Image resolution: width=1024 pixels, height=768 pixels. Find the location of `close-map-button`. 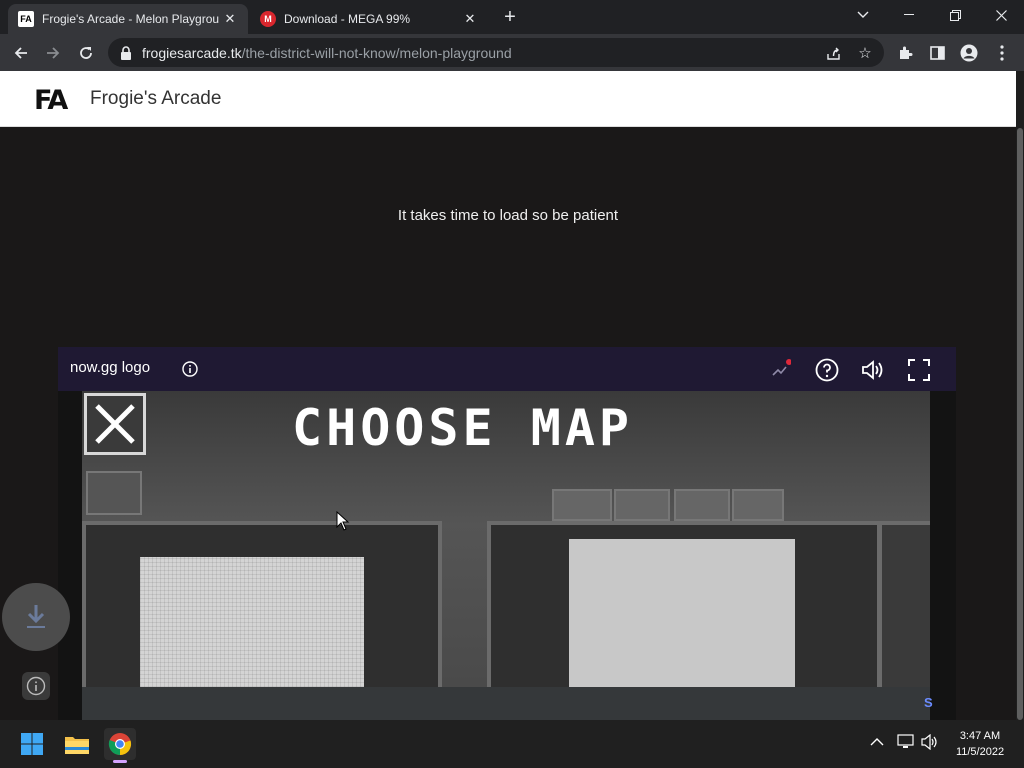

close-map-button is located at coordinates (115, 424).